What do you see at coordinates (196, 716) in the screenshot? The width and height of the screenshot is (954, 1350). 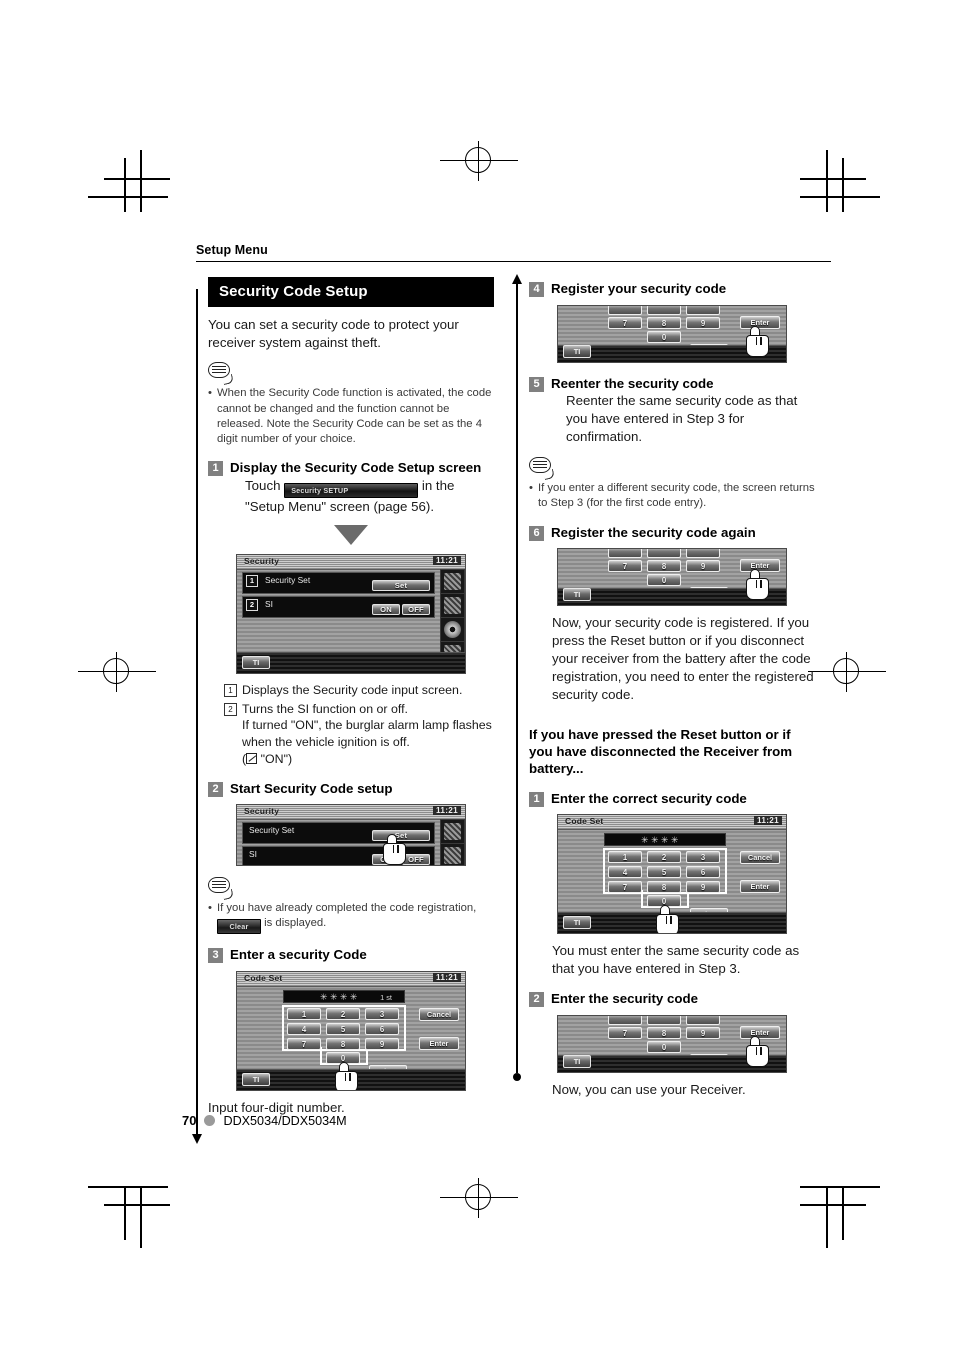 I see `flow-line-left` at bounding box center [196, 716].